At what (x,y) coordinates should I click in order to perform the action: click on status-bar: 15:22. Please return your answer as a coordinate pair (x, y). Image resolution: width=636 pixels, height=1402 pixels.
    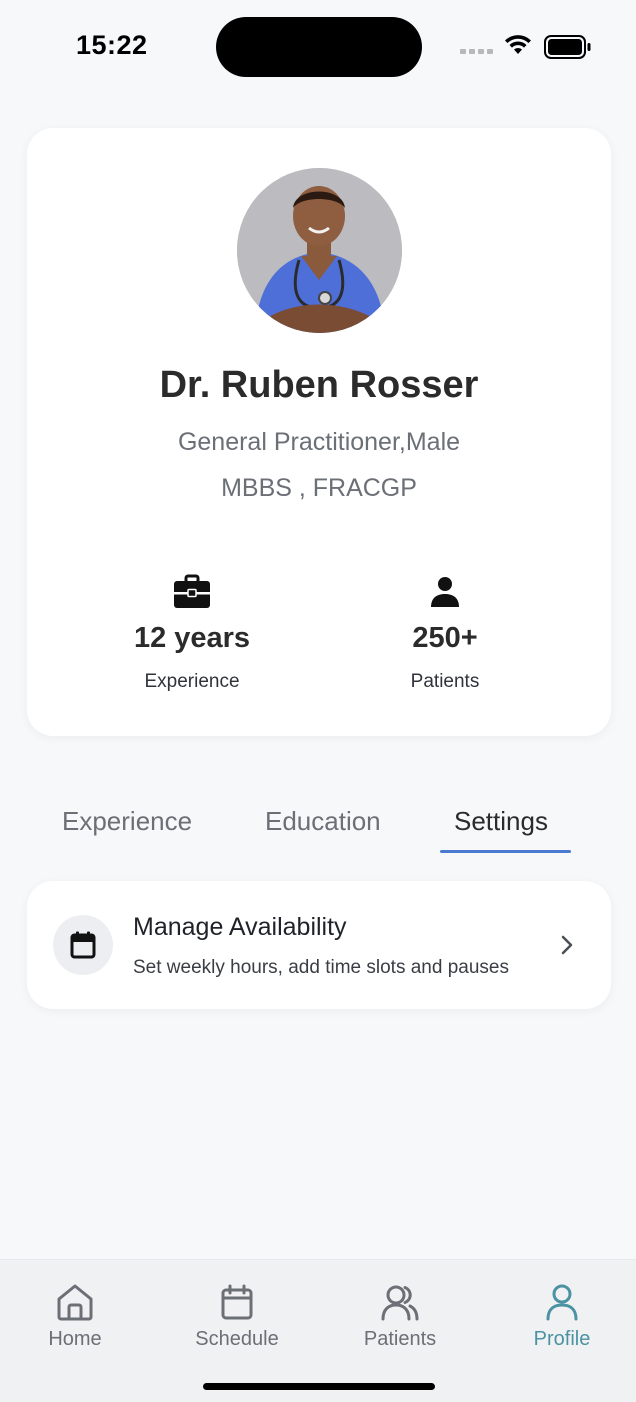
    Looking at the image, I should click on (318, 48).